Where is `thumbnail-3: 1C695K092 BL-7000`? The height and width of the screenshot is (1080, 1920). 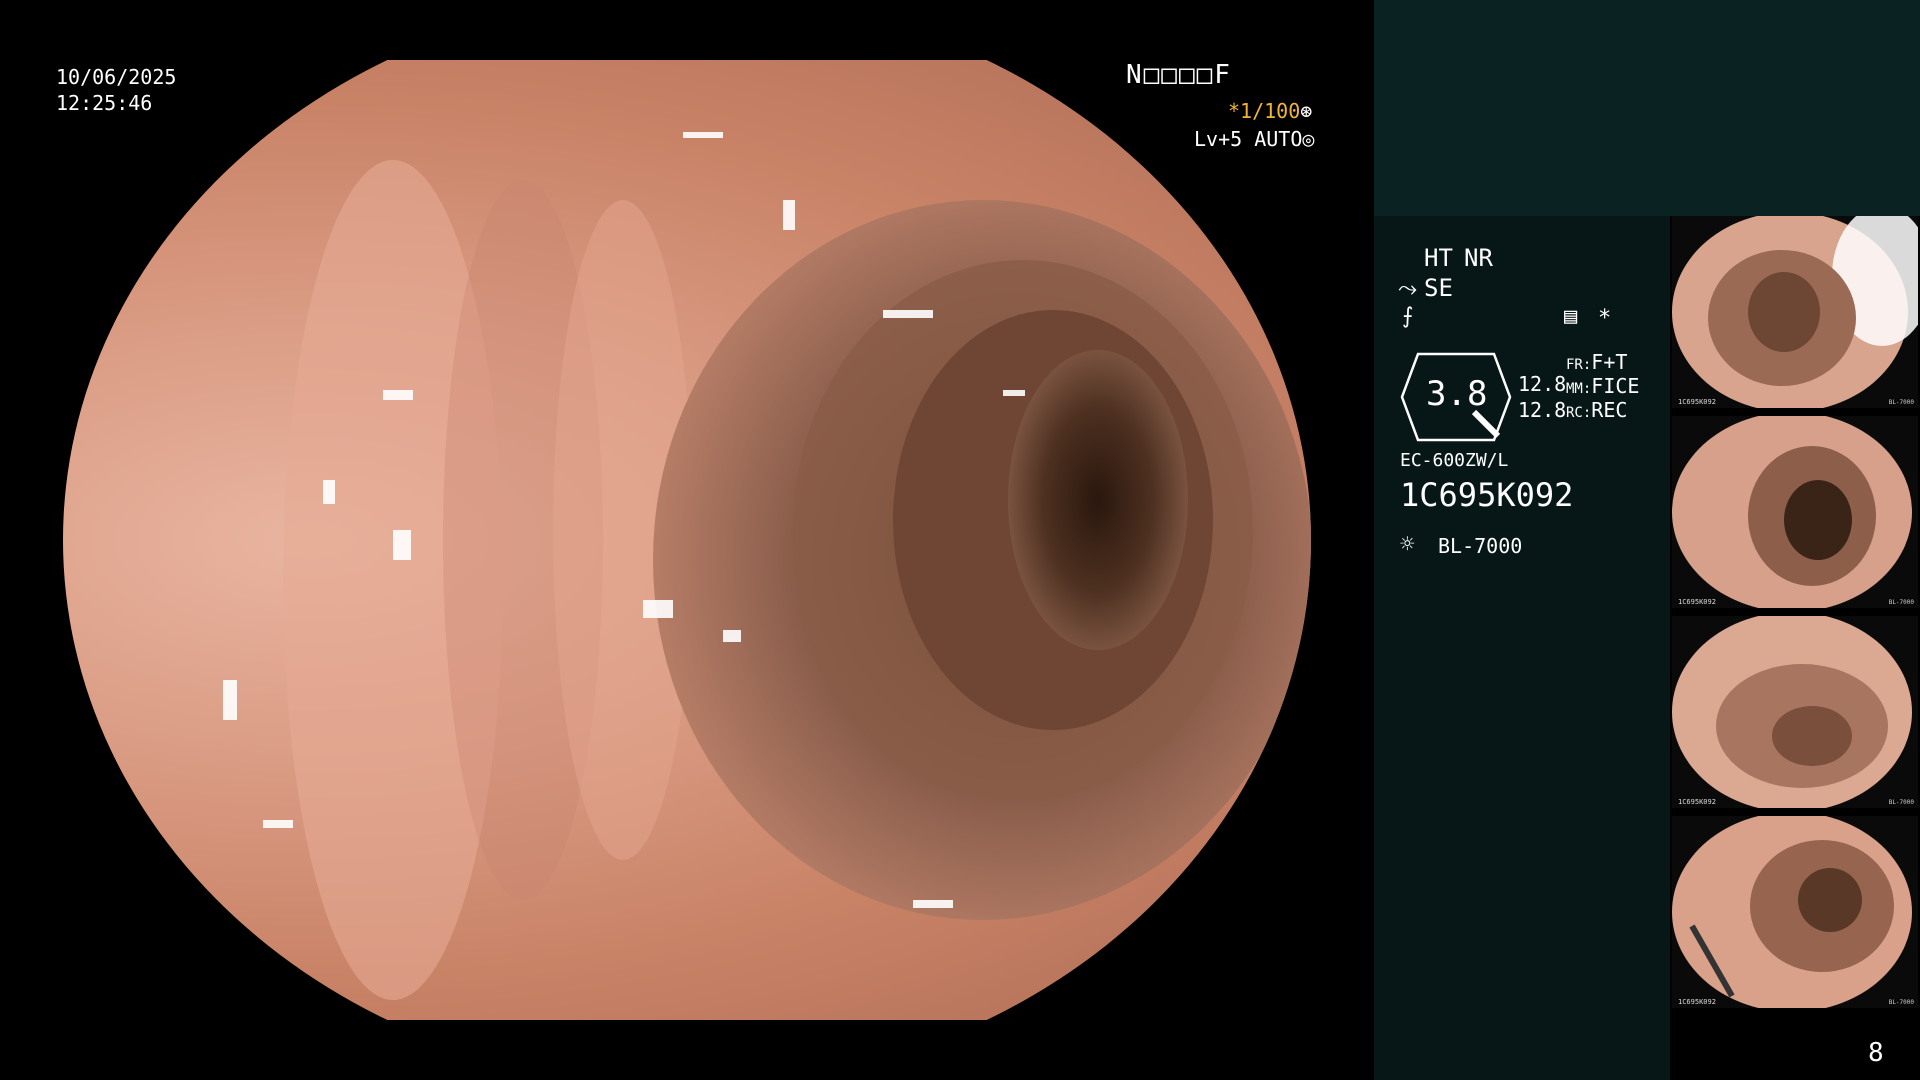 thumbnail-3: 1C695K092 BL-7000 is located at coordinates (1795, 712).